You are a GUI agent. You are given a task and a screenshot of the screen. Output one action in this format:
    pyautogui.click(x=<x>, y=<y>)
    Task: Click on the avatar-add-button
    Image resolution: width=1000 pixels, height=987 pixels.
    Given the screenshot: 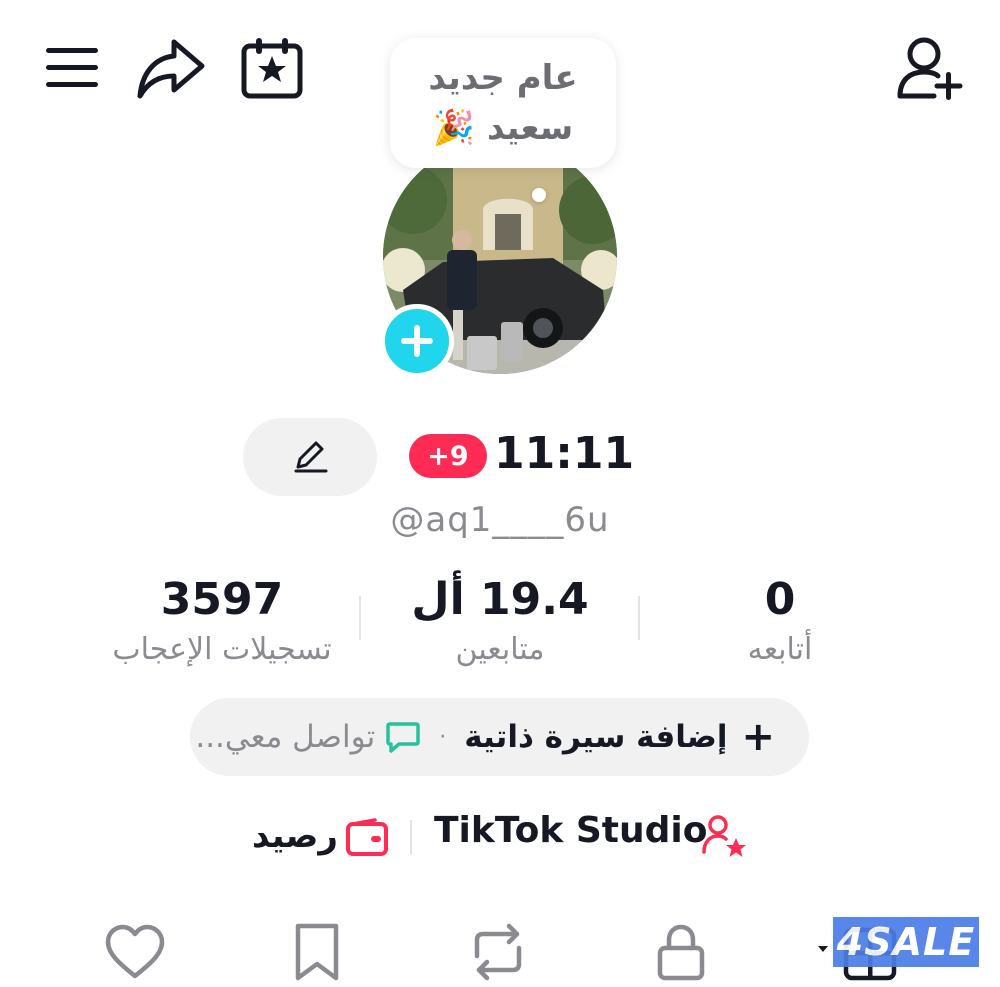 What is the action you would take?
    pyautogui.click(x=417, y=341)
    